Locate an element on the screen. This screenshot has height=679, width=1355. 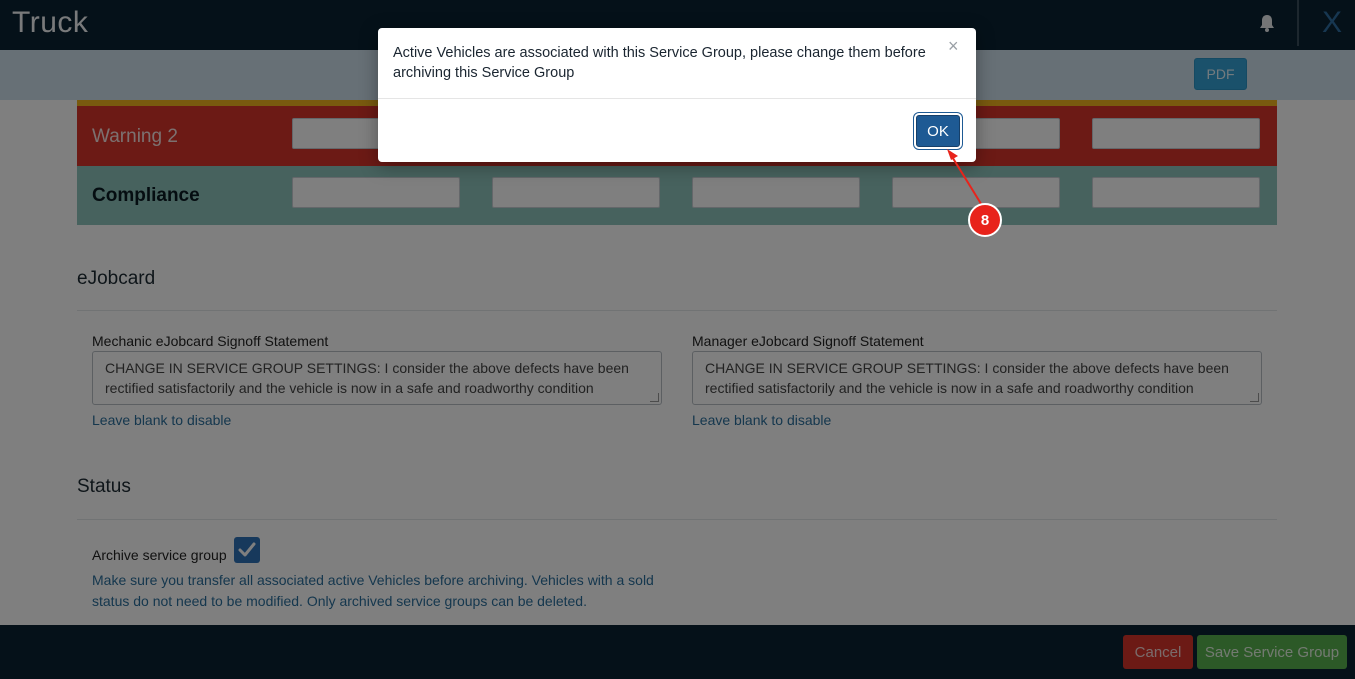
dialog-divider is located at coordinates (677, 98).